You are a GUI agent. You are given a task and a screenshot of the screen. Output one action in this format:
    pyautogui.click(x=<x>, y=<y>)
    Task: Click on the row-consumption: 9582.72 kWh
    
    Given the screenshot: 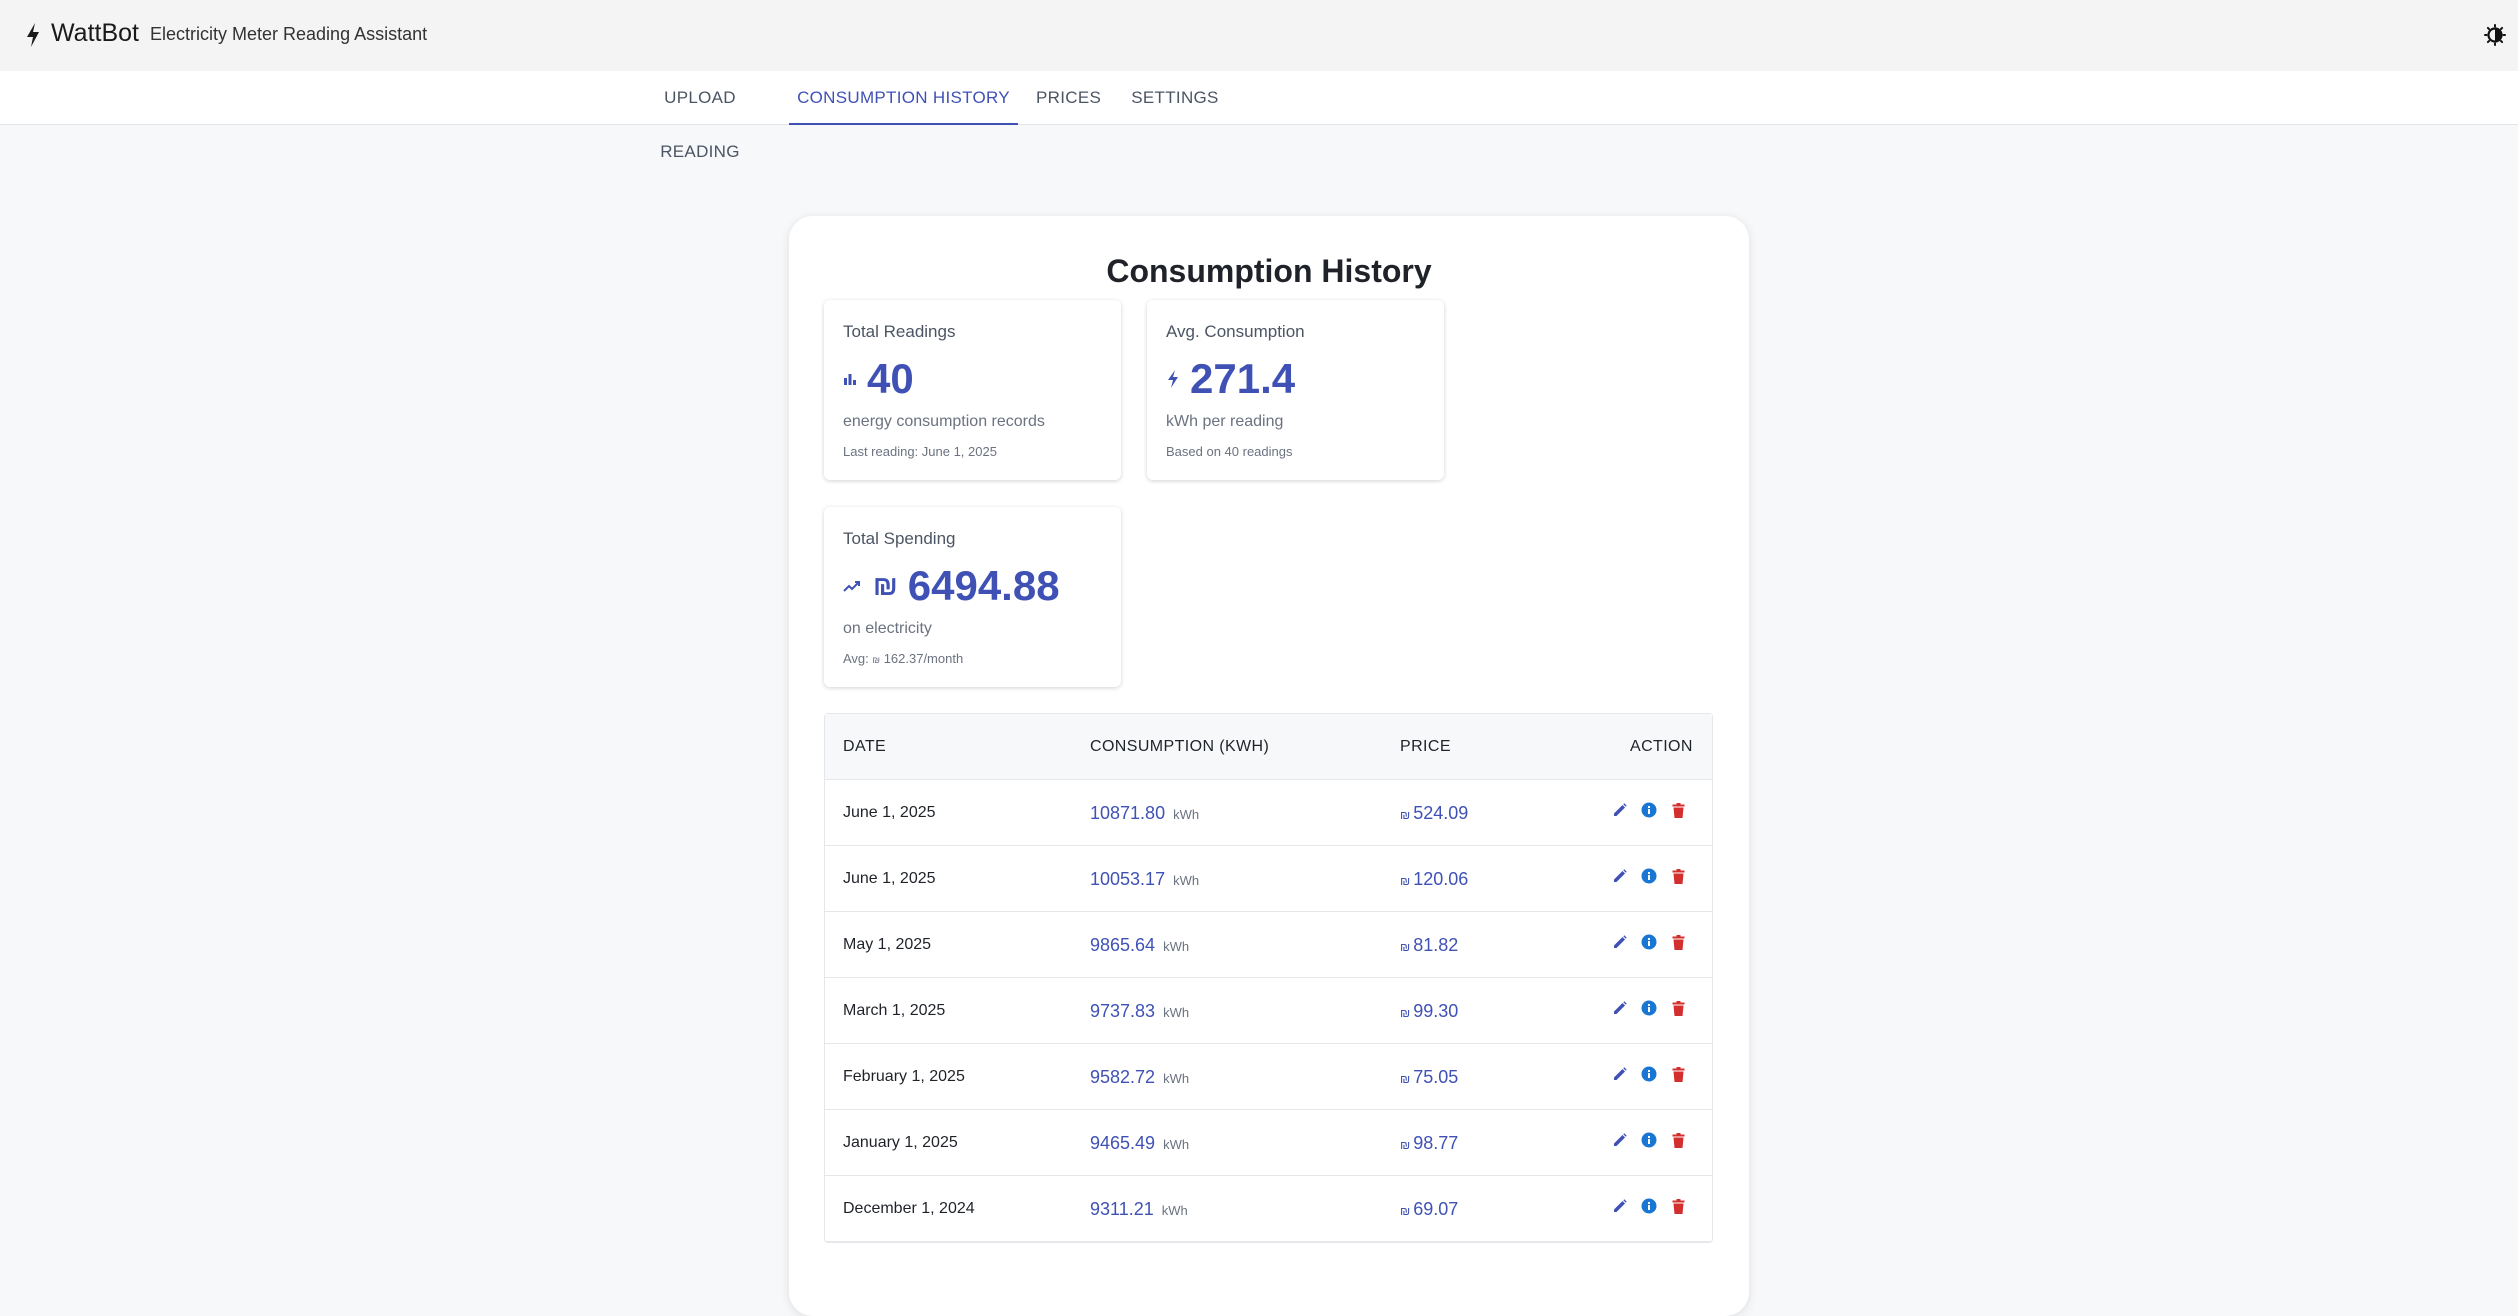 What is the action you would take?
    pyautogui.click(x=1139, y=1078)
    